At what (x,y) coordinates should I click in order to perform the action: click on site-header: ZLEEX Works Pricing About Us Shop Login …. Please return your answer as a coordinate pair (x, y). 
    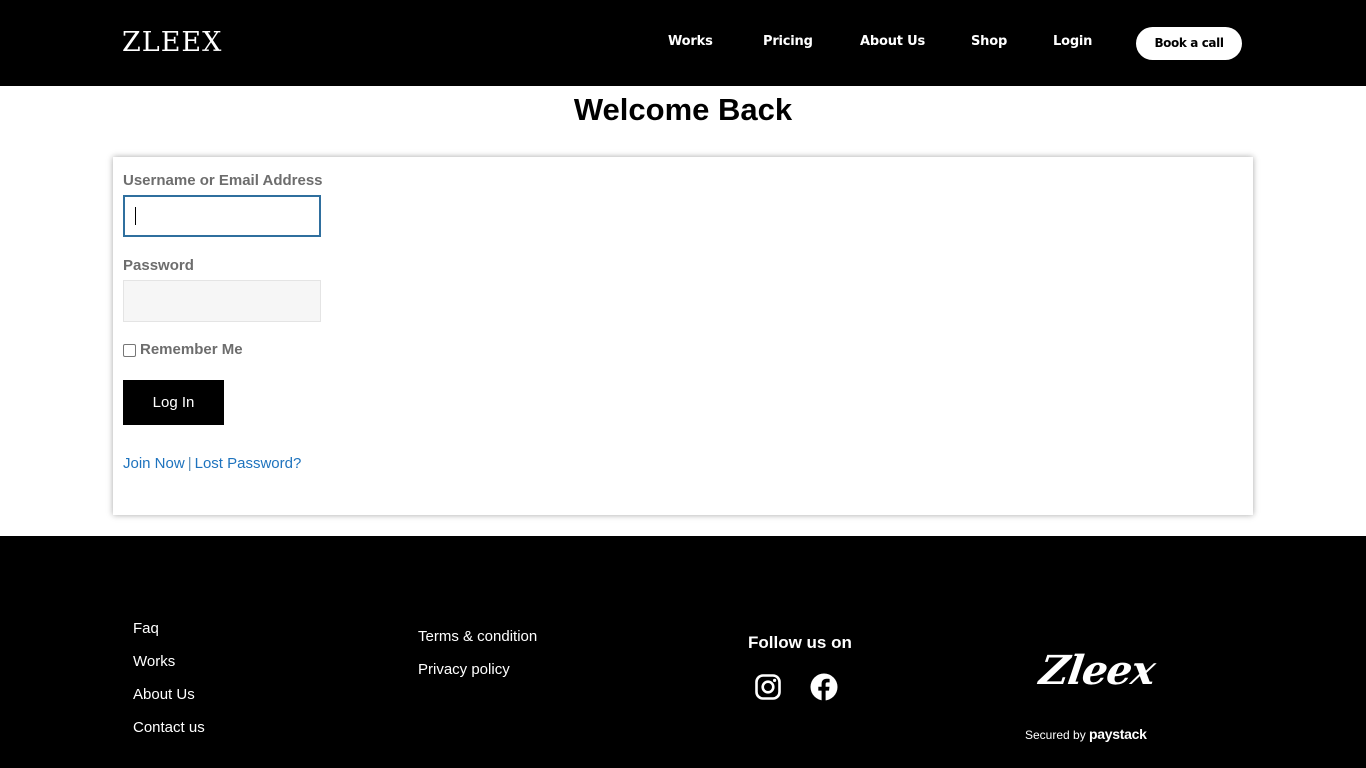
    Looking at the image, I should click on (683, 43).